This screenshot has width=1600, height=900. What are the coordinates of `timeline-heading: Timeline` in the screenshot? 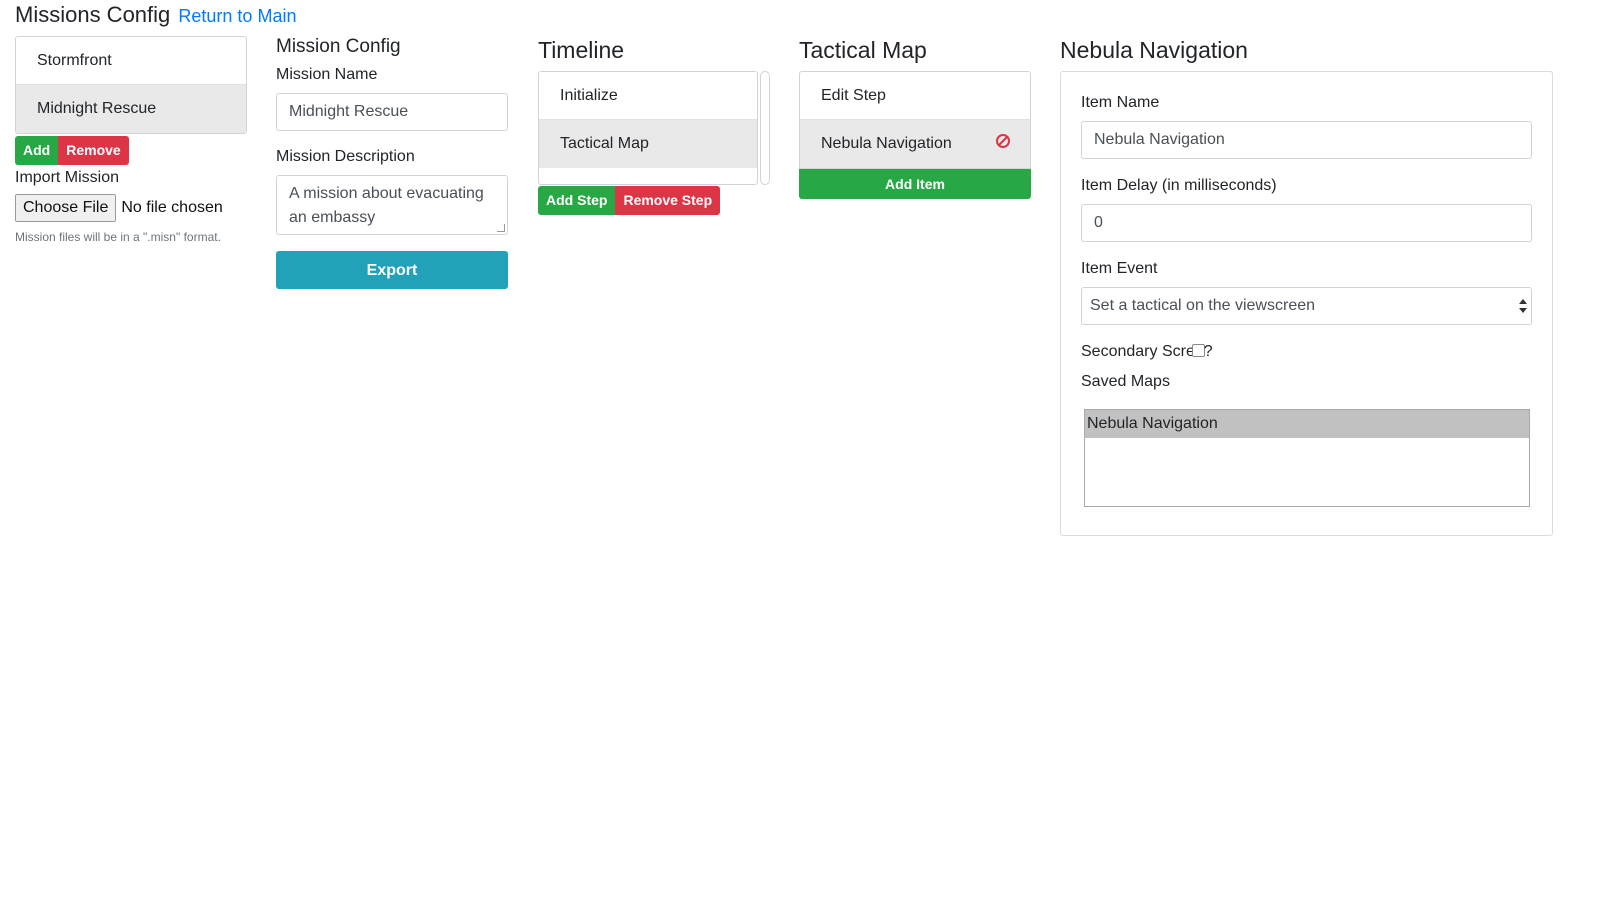 It's located at (581, 50).